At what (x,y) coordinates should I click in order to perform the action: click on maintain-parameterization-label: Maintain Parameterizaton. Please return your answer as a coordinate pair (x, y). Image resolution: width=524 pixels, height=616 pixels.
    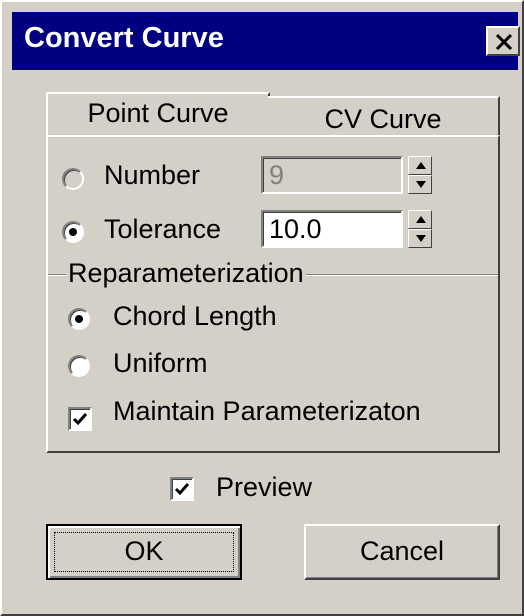
    Looking at the image, I should click on (267, 411).